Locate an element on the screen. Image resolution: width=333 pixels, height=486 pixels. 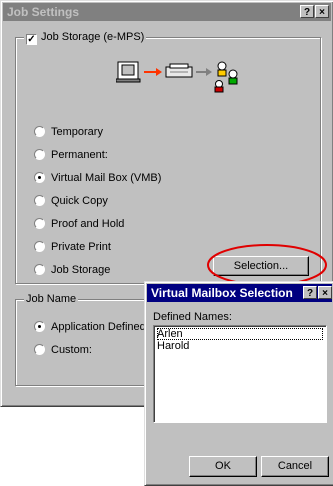
workflow-illustration is located at coordinates (180, 76).